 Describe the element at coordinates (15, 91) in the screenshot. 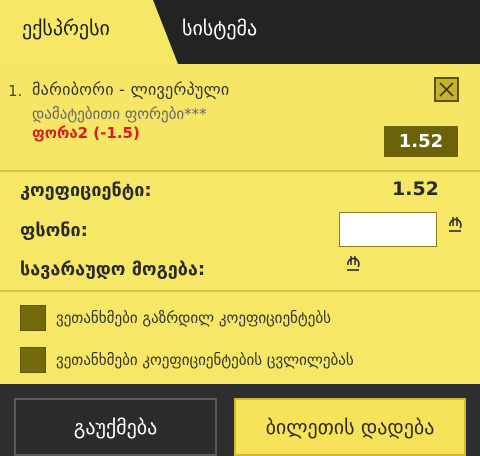

I see `bet-number: 1.` at that location.